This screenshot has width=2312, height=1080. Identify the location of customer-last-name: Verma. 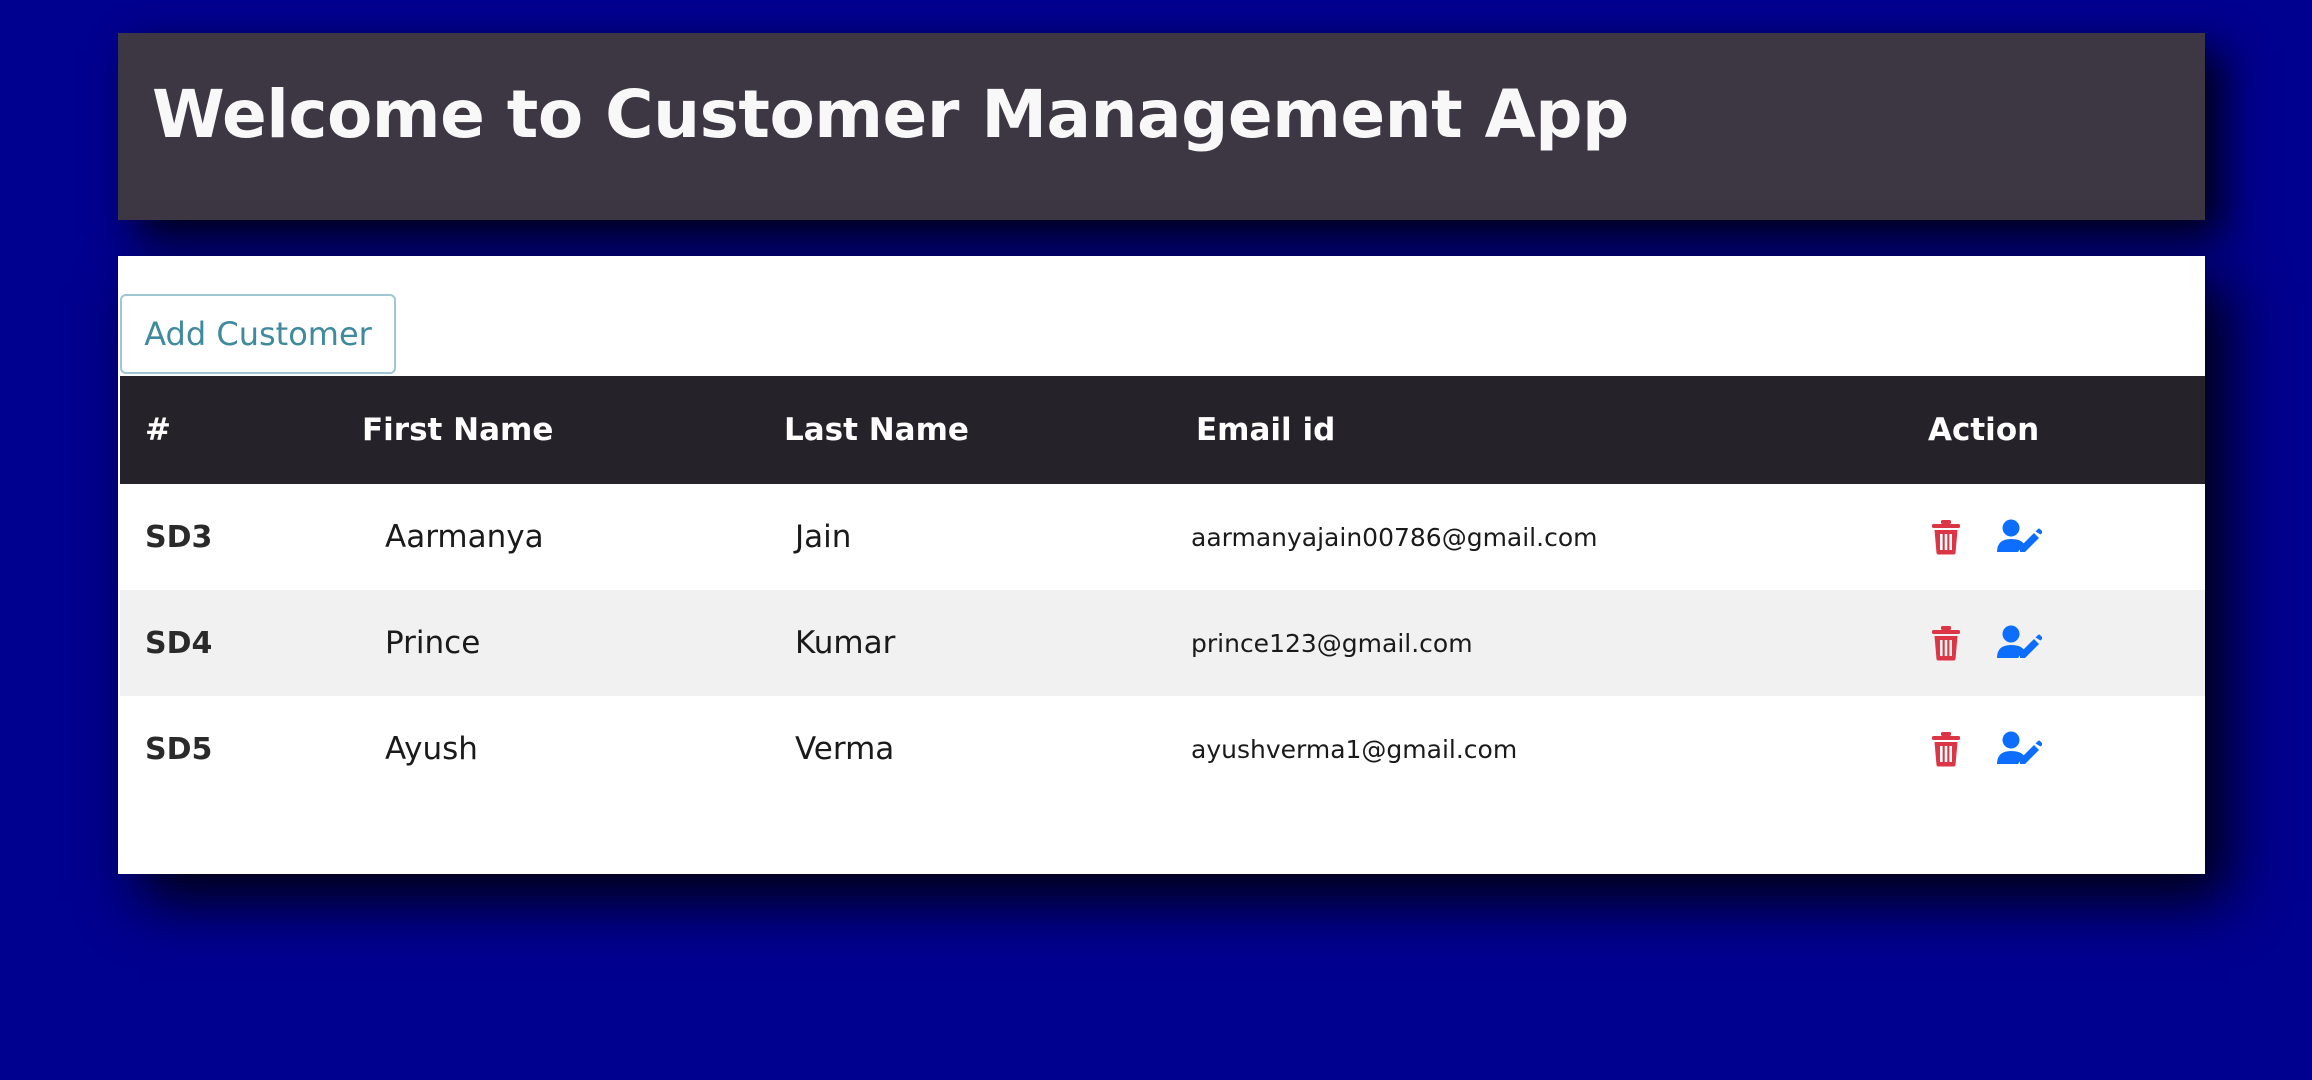
(845, 749).